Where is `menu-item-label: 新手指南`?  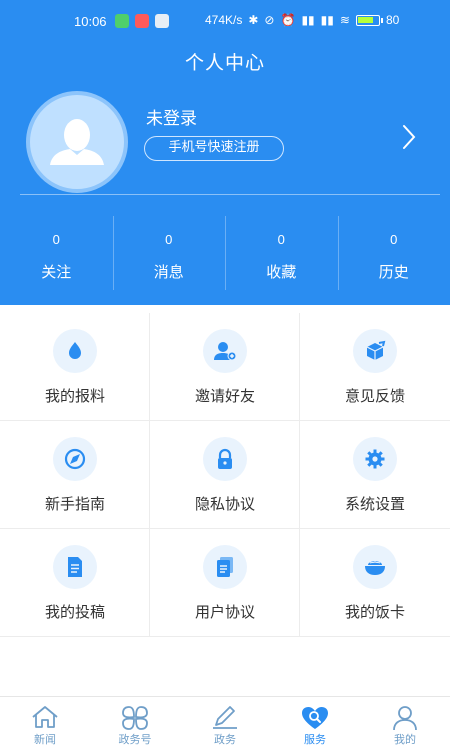
menu-item-label: 新手指南 is located at coordinates (74, 504).